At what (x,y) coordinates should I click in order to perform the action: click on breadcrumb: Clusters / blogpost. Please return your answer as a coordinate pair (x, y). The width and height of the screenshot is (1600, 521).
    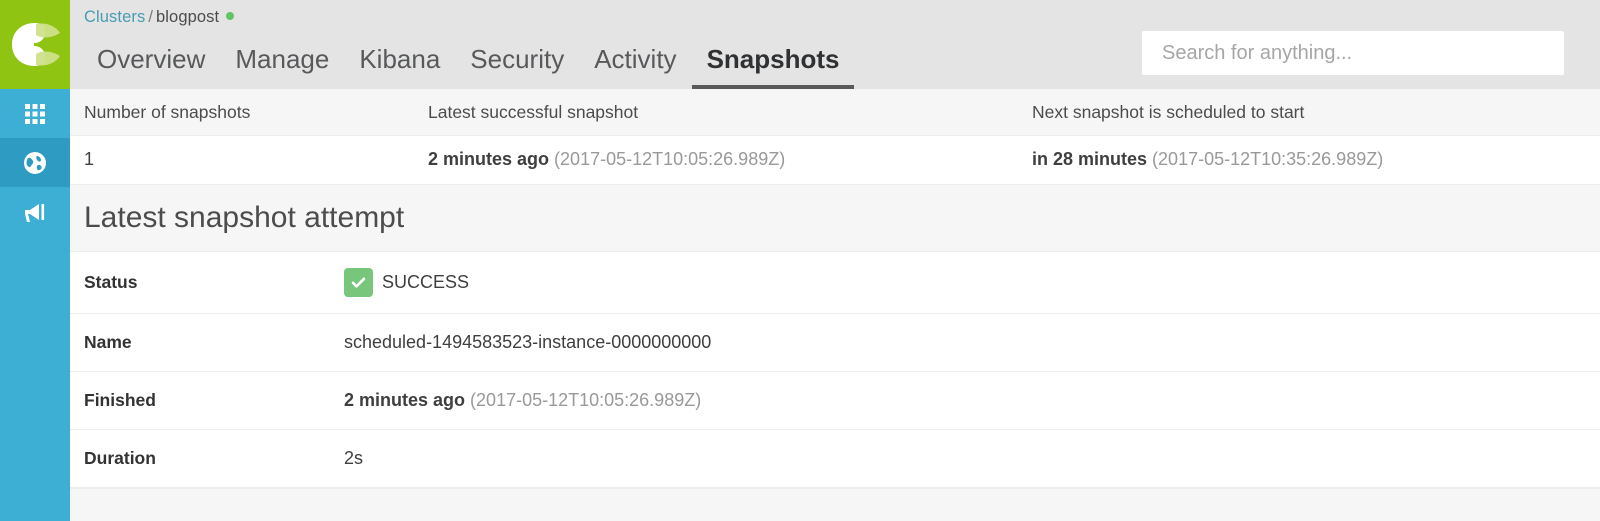
    Looking at the image, I should click on (159, 17).